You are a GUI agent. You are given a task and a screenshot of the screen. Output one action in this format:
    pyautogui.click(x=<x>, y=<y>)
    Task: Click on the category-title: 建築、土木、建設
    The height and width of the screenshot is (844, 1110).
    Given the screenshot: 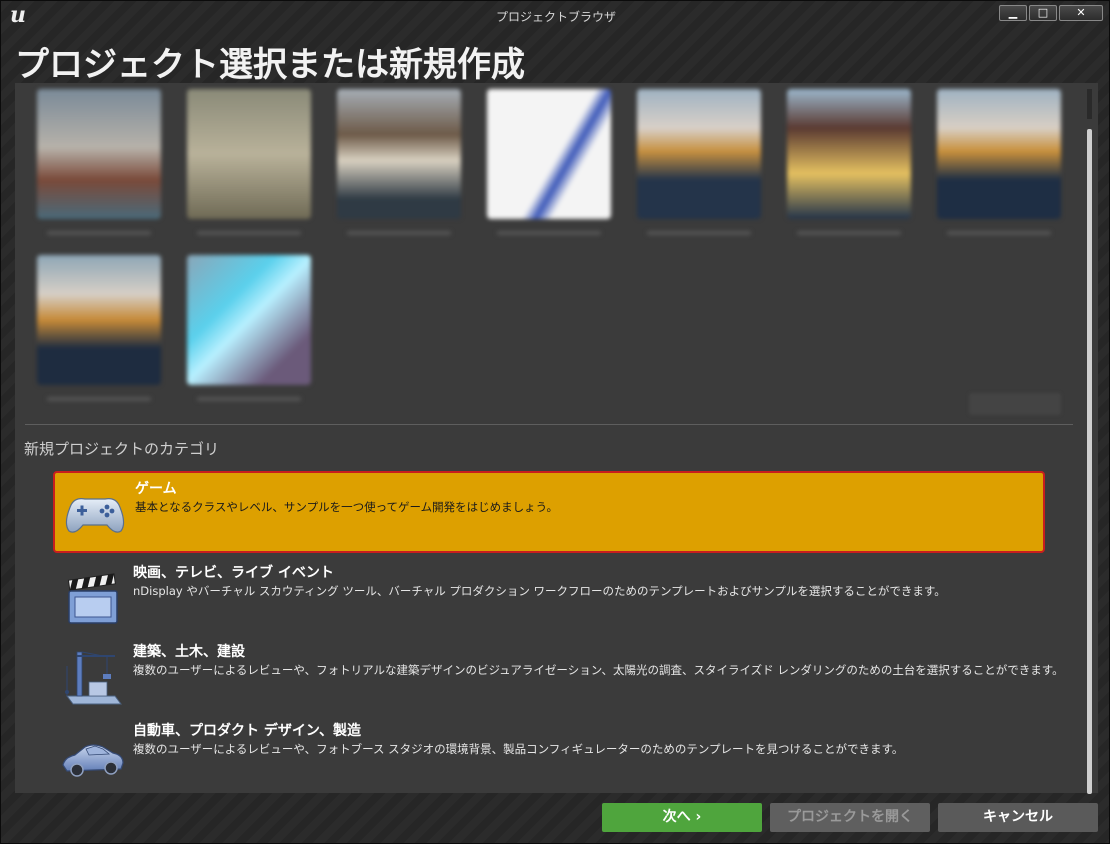 What is the action you would take?
    pyautogui.click(x=189, y=652)
    